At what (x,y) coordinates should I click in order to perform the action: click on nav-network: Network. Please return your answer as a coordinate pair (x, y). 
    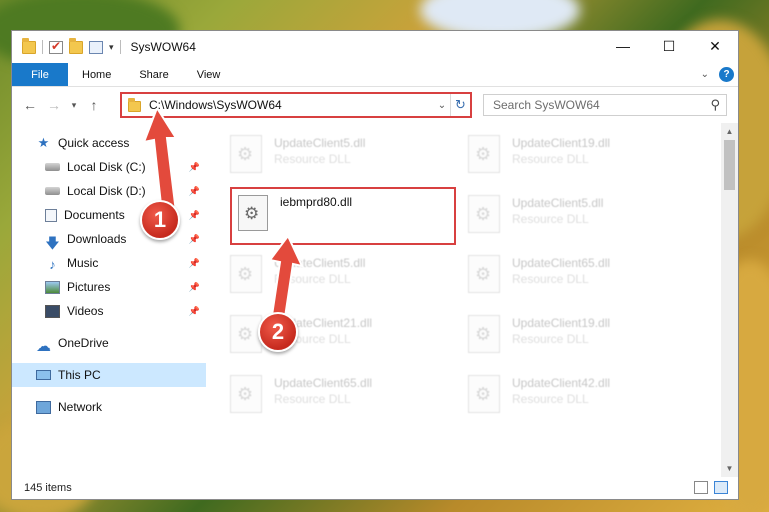
    Looking at the image, I should click on (109, 407).